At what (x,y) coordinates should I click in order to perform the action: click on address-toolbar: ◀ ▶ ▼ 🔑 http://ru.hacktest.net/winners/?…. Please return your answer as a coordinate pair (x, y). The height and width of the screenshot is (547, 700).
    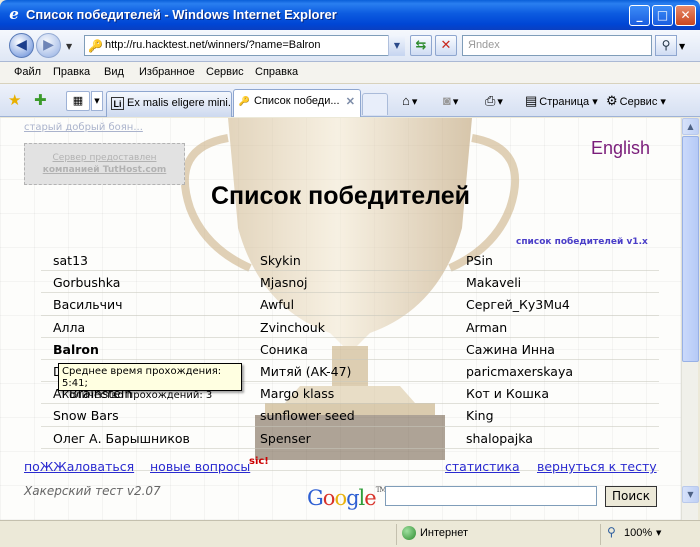
    Looking at the image, I should click on (350, 46).